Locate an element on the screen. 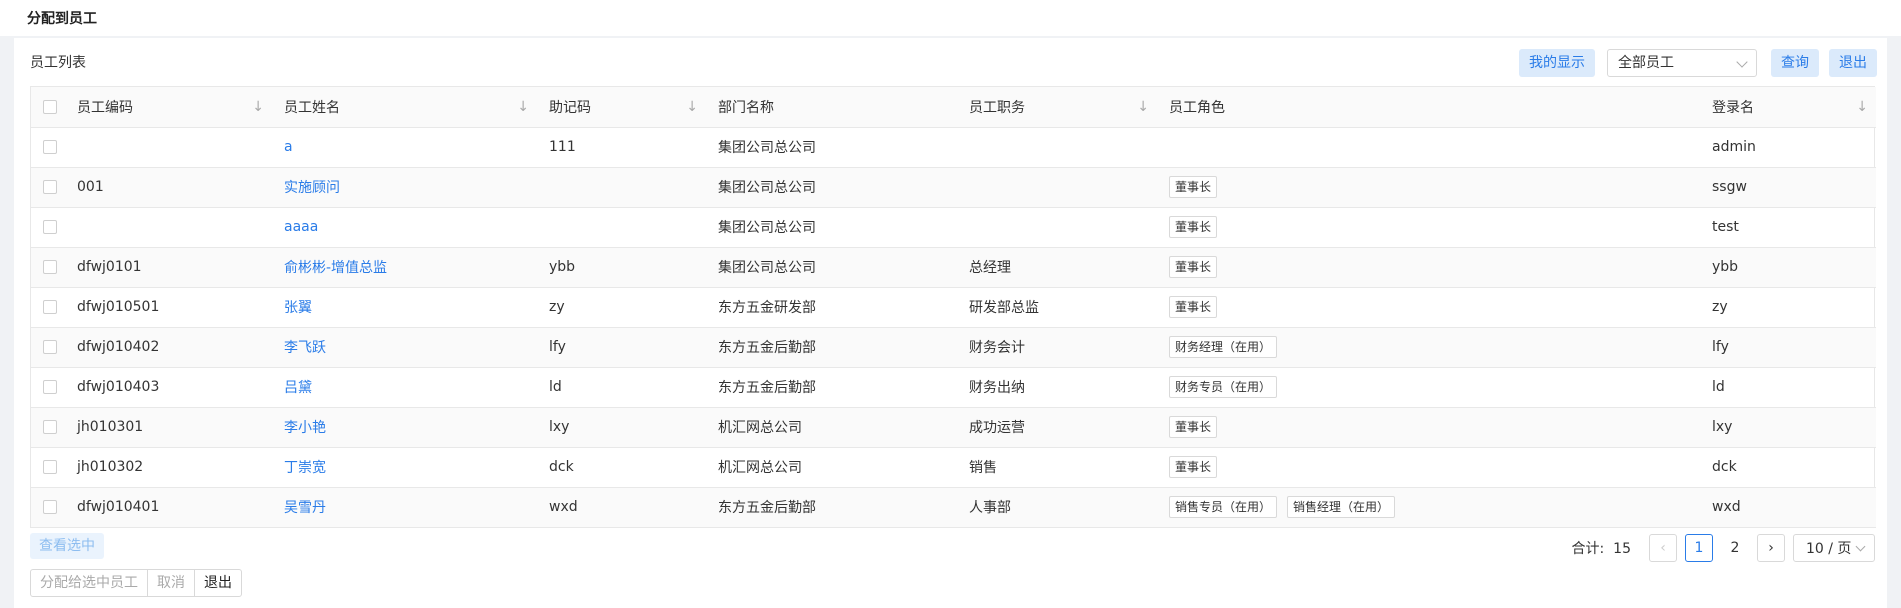 Image resolution: width=1901 pixels, height=608 pixels. mnemonic-cell: lfy is located at coordinates (621, 347).